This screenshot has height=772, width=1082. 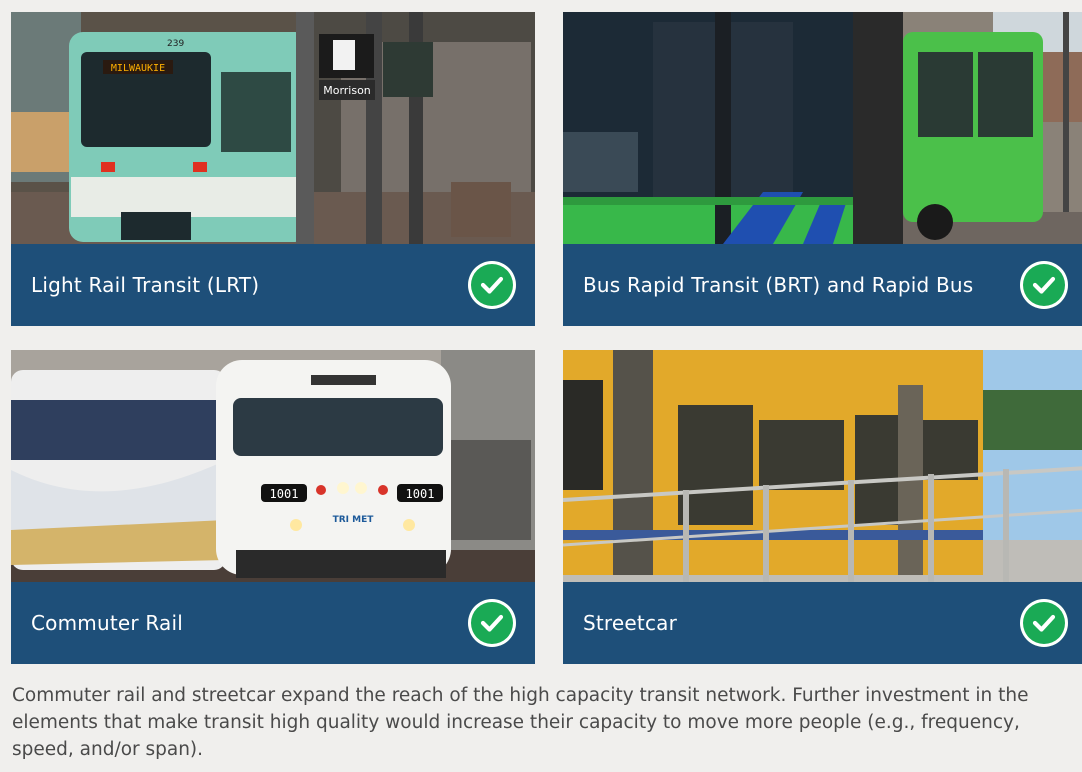 I want to click on streetcar-photo, so click(x=822, y=466).